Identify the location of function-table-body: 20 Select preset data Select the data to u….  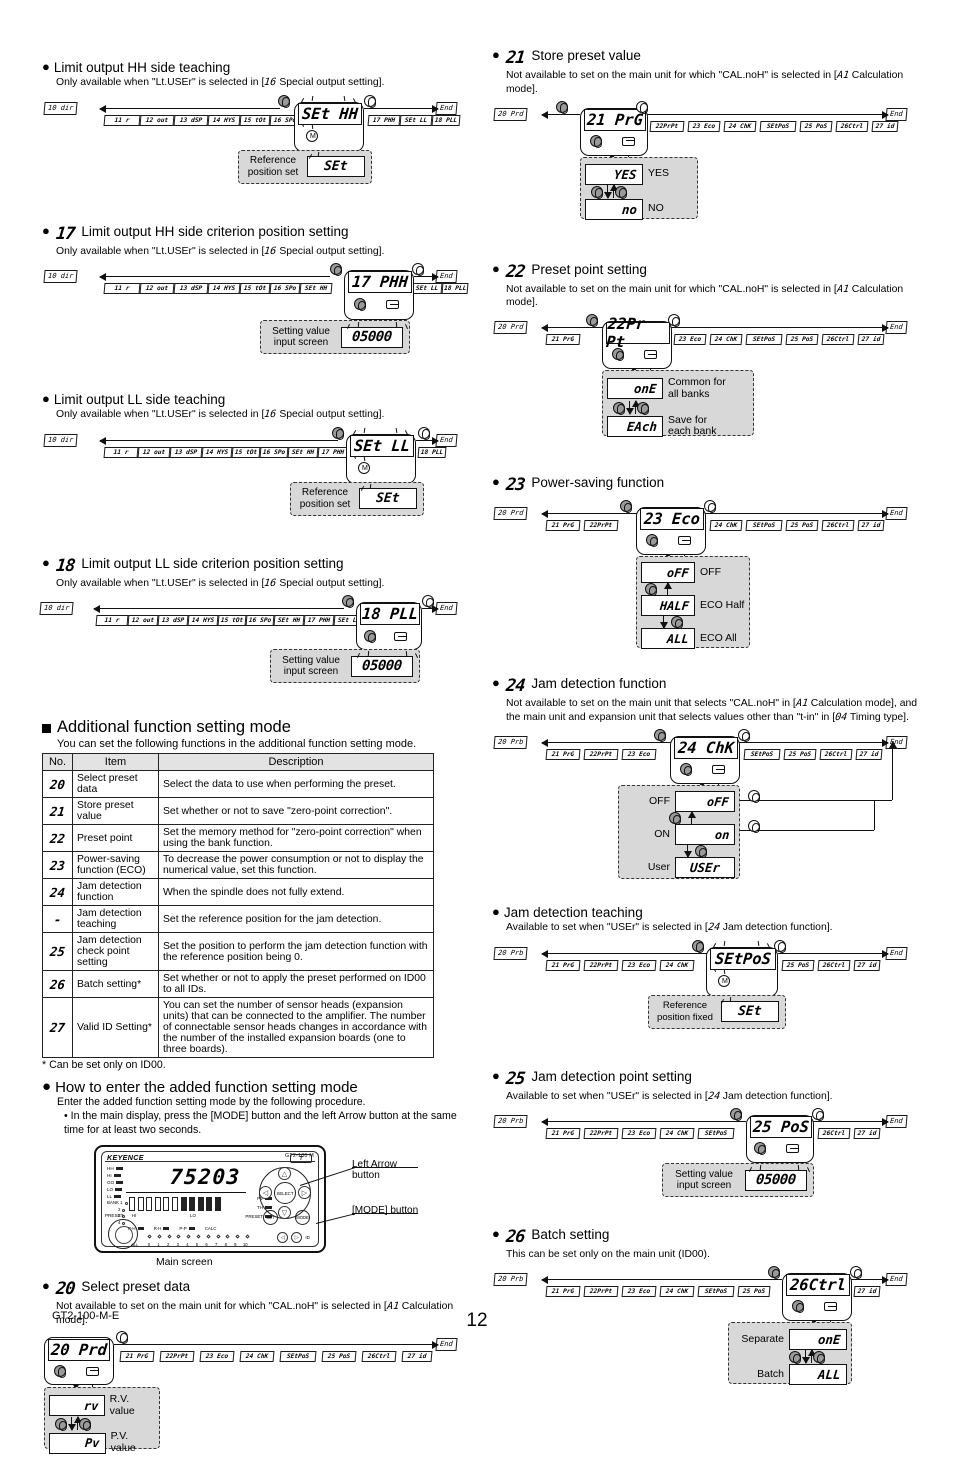
(238, 914).